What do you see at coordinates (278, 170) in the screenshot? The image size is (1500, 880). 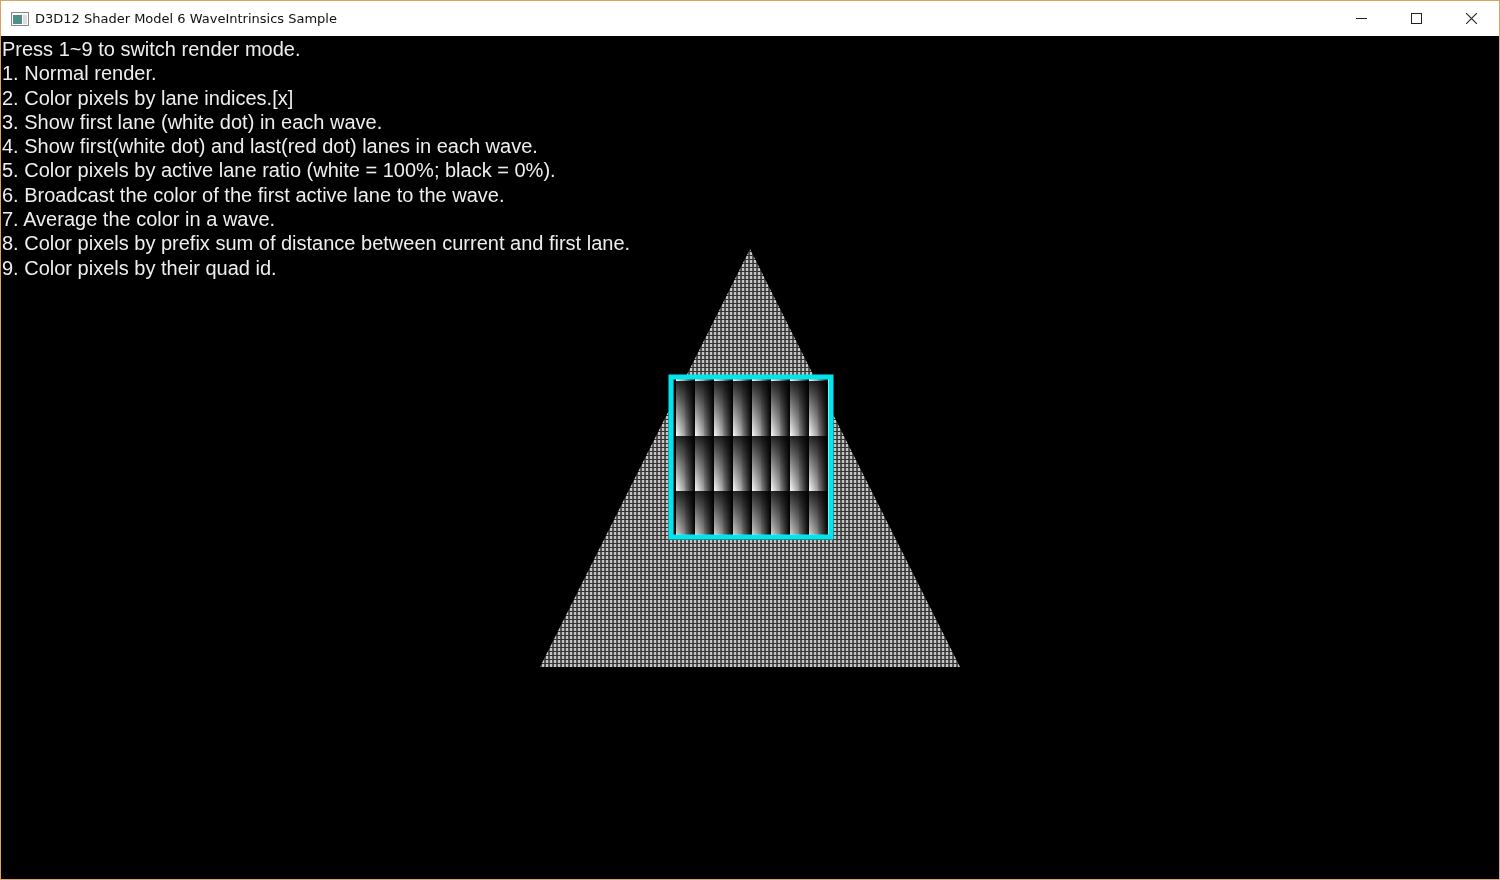 I see `instruction-text: 5. Color pixels by active lane ratio (white = 100%; black = 0%).` at bounding box center [278, 170].